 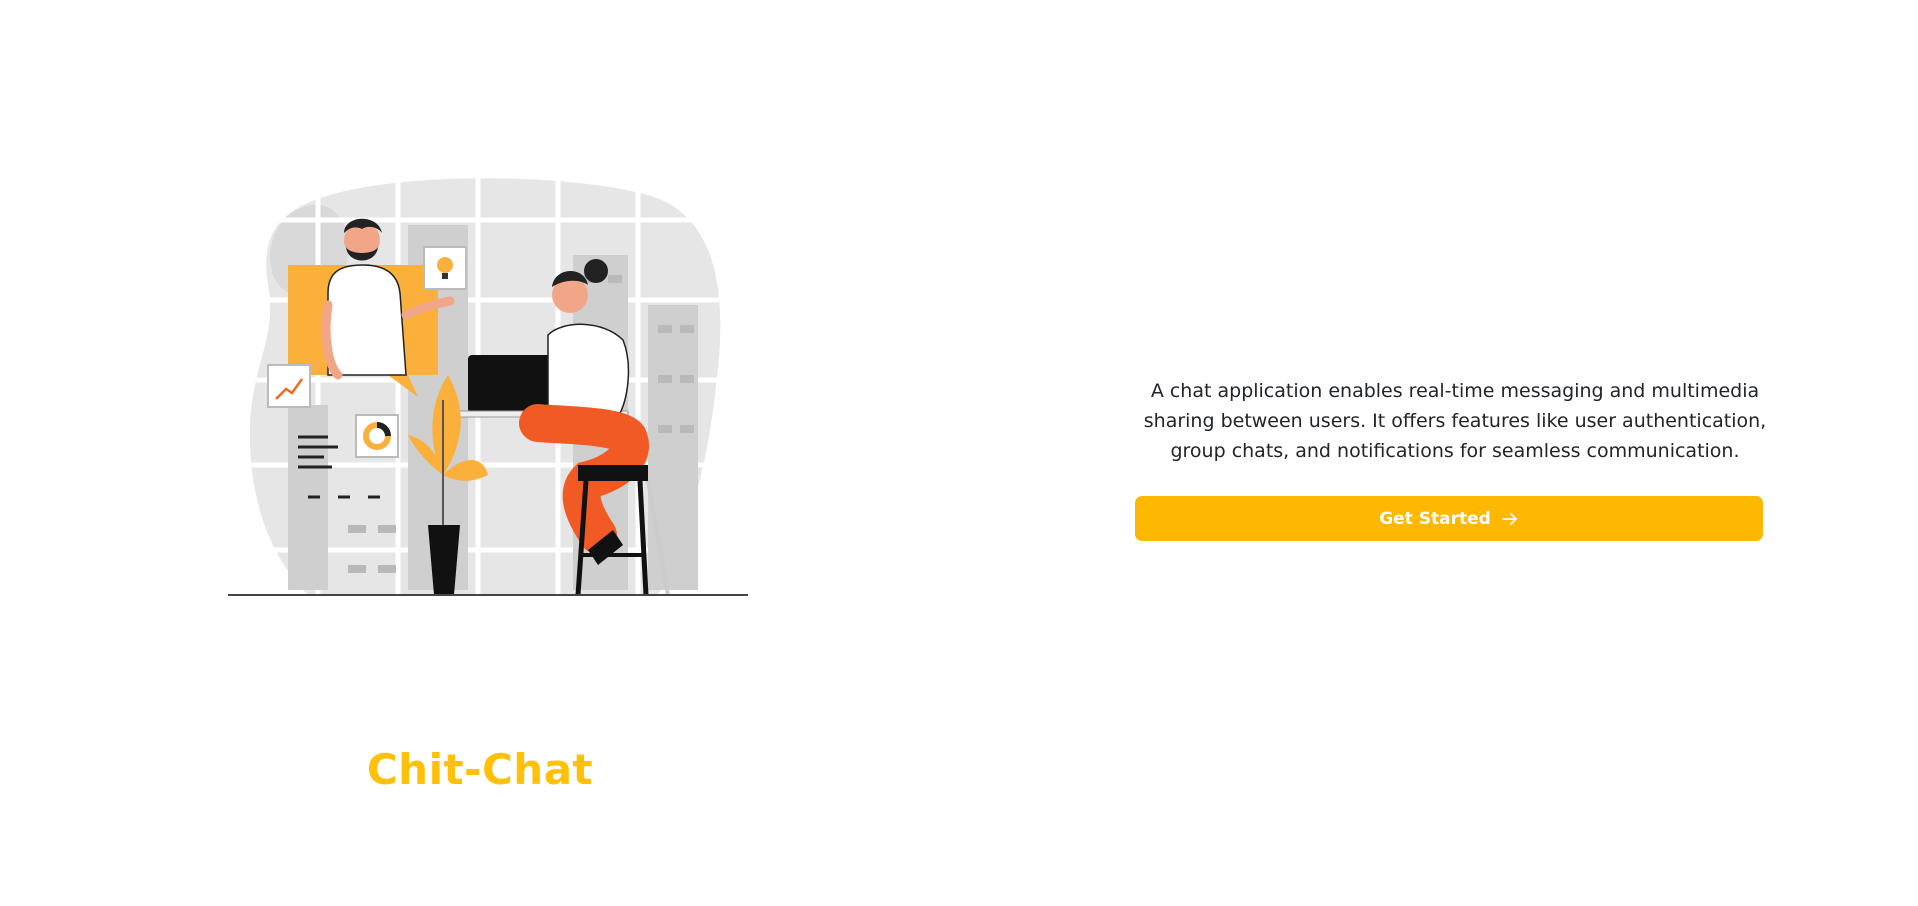 What do you see at coordinates (488, 395) in the screenshot?
I see `chat-illustration` at bounding box center [488, 395].